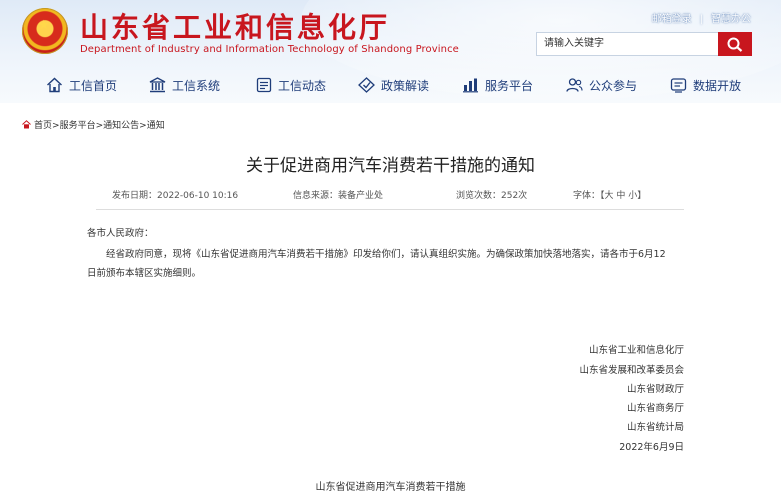 The width and height of the screenshot is (781, 493). I want to click on nav-item-home: 工信首页, so click(81, 85).